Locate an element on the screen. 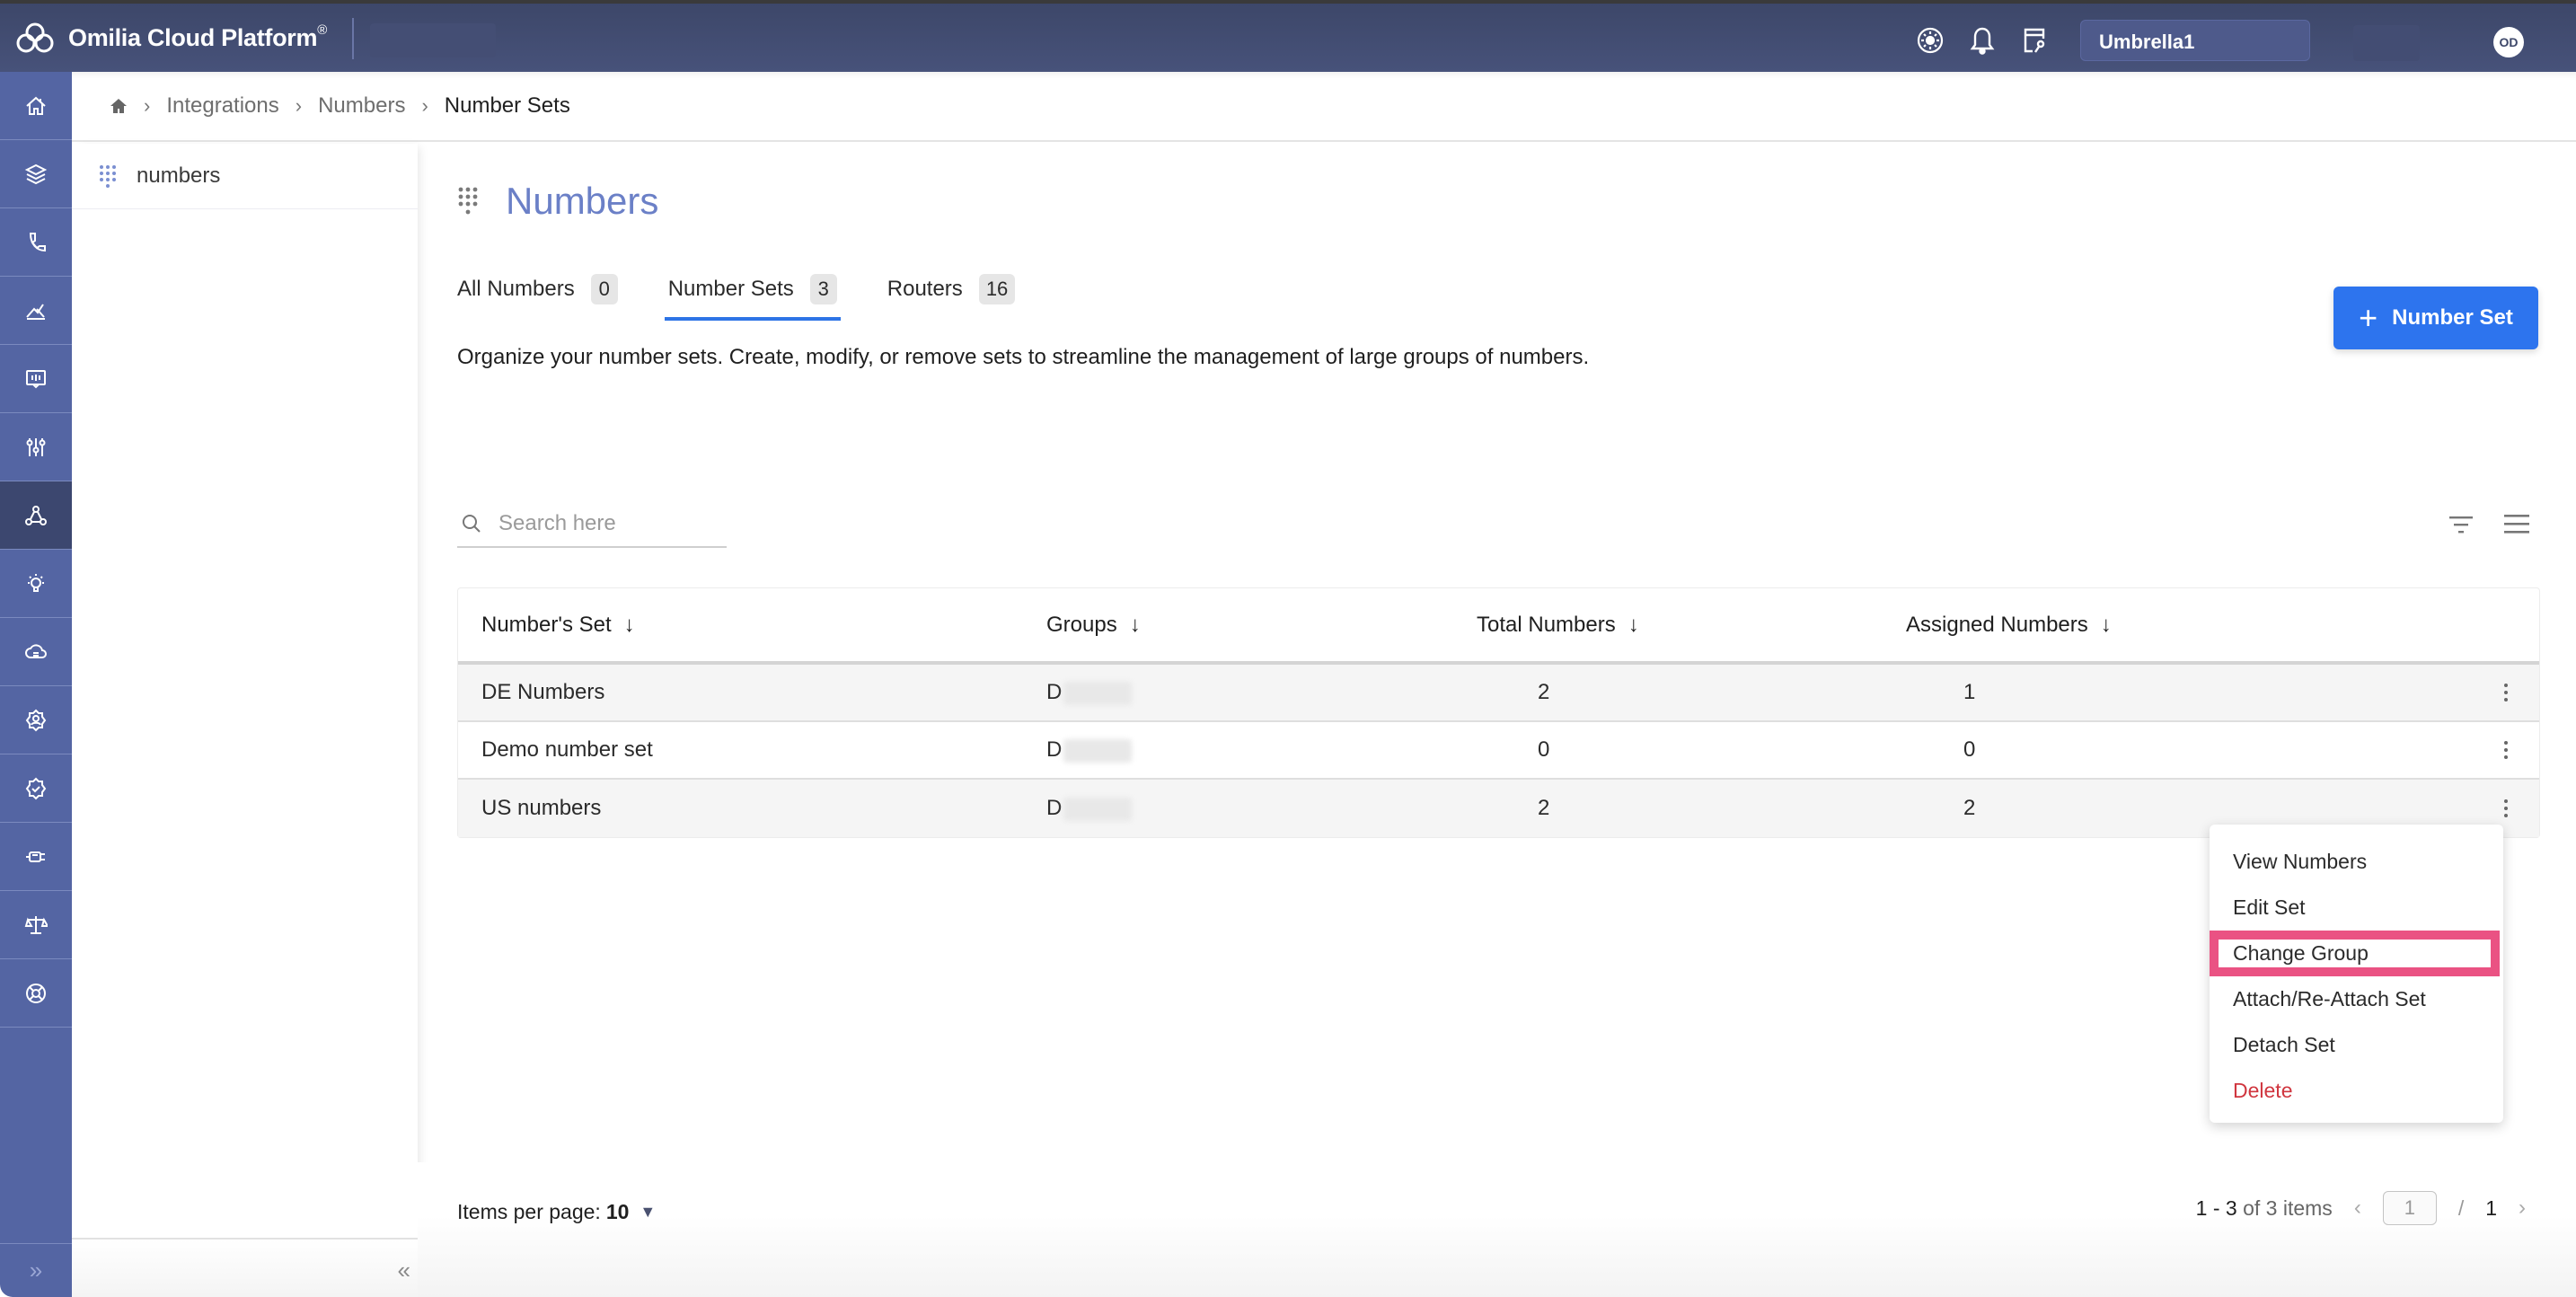 Image resolution: width=2576 pixels, height=1297 pixels. add-number-set-button: + Number Set is located at coordinates (2435, 318).